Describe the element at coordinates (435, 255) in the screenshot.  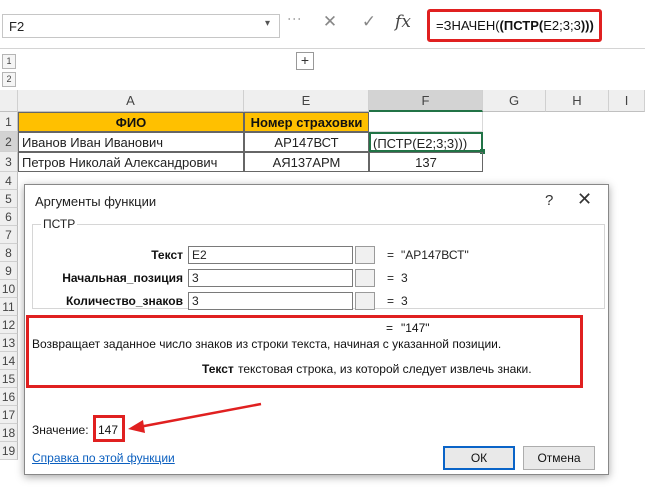
I see `arg-result-text: "АР147ВСТ"` at that location.